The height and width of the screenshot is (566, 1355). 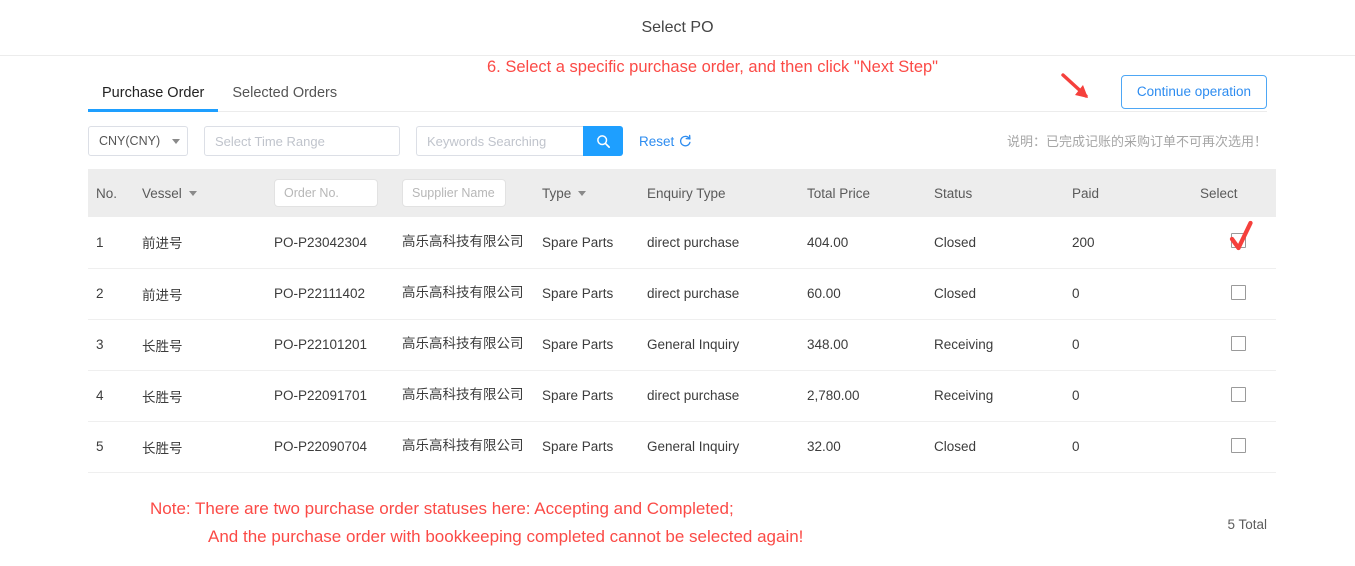 I want to click on tab-purchase-order: Purchase Order, so click(x=153, y=98).